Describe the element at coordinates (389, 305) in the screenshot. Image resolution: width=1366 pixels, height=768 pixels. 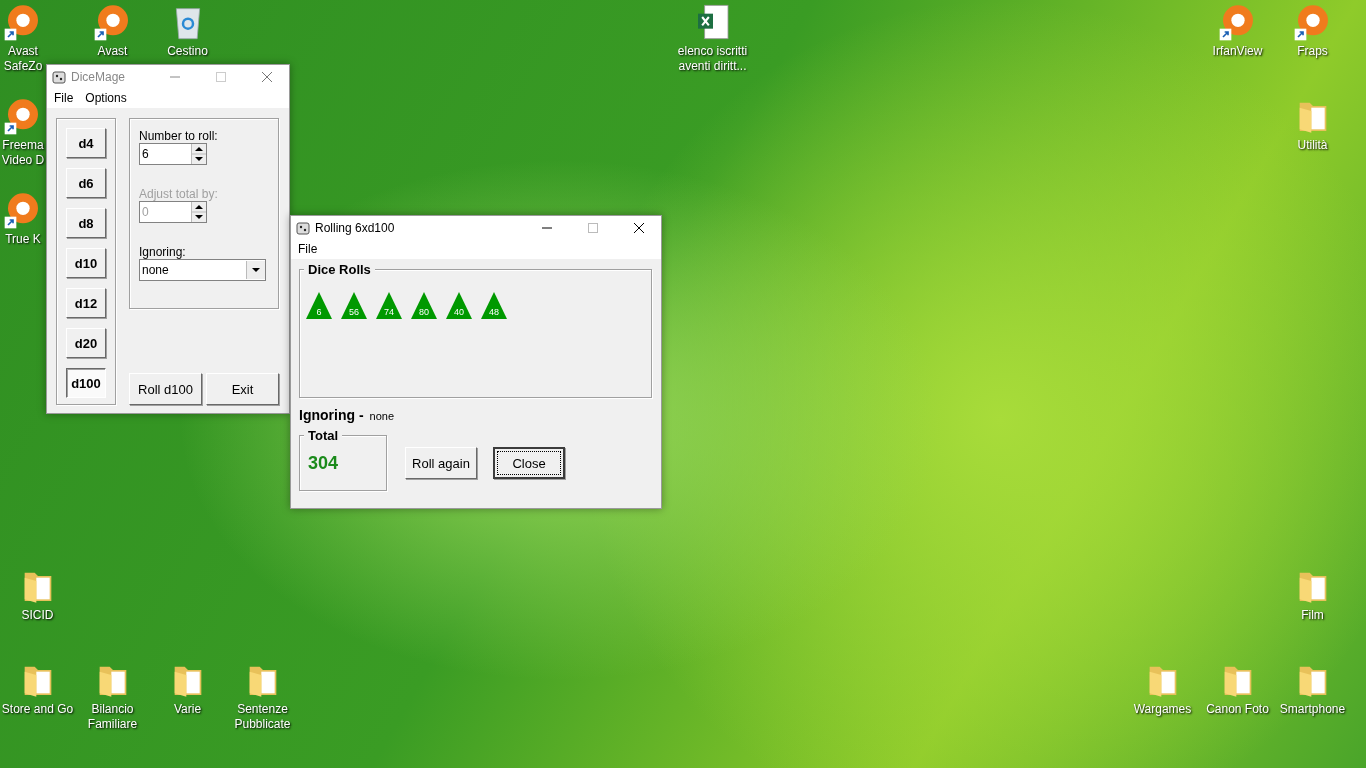
I see `die-result: 74` at that location.